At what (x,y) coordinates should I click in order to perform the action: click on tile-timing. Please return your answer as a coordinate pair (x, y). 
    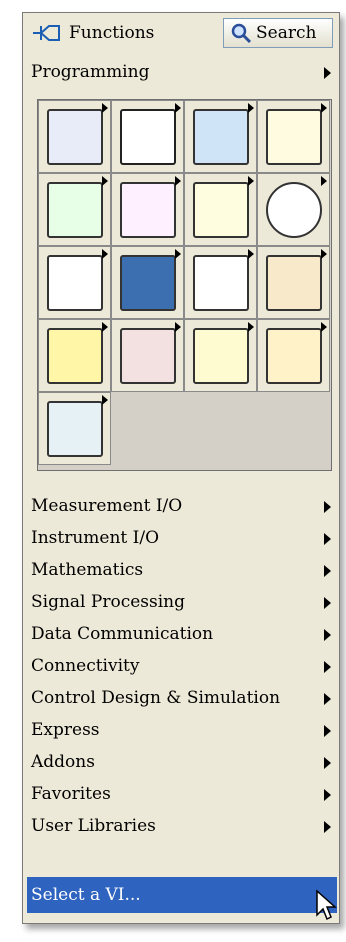
    Looking at the image, I should click on (293, 209).